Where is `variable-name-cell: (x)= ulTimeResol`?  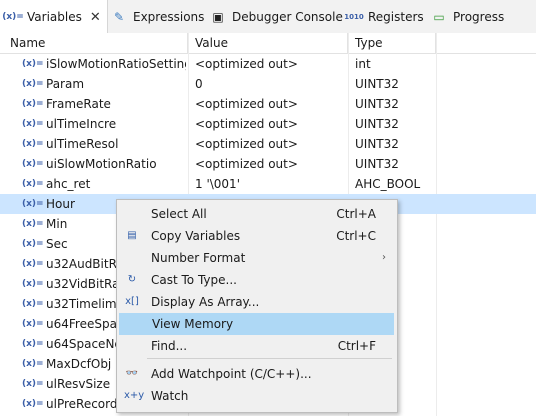 variable-name-cell: (x)= ulTimeResol is located at coordinates (104, 144).